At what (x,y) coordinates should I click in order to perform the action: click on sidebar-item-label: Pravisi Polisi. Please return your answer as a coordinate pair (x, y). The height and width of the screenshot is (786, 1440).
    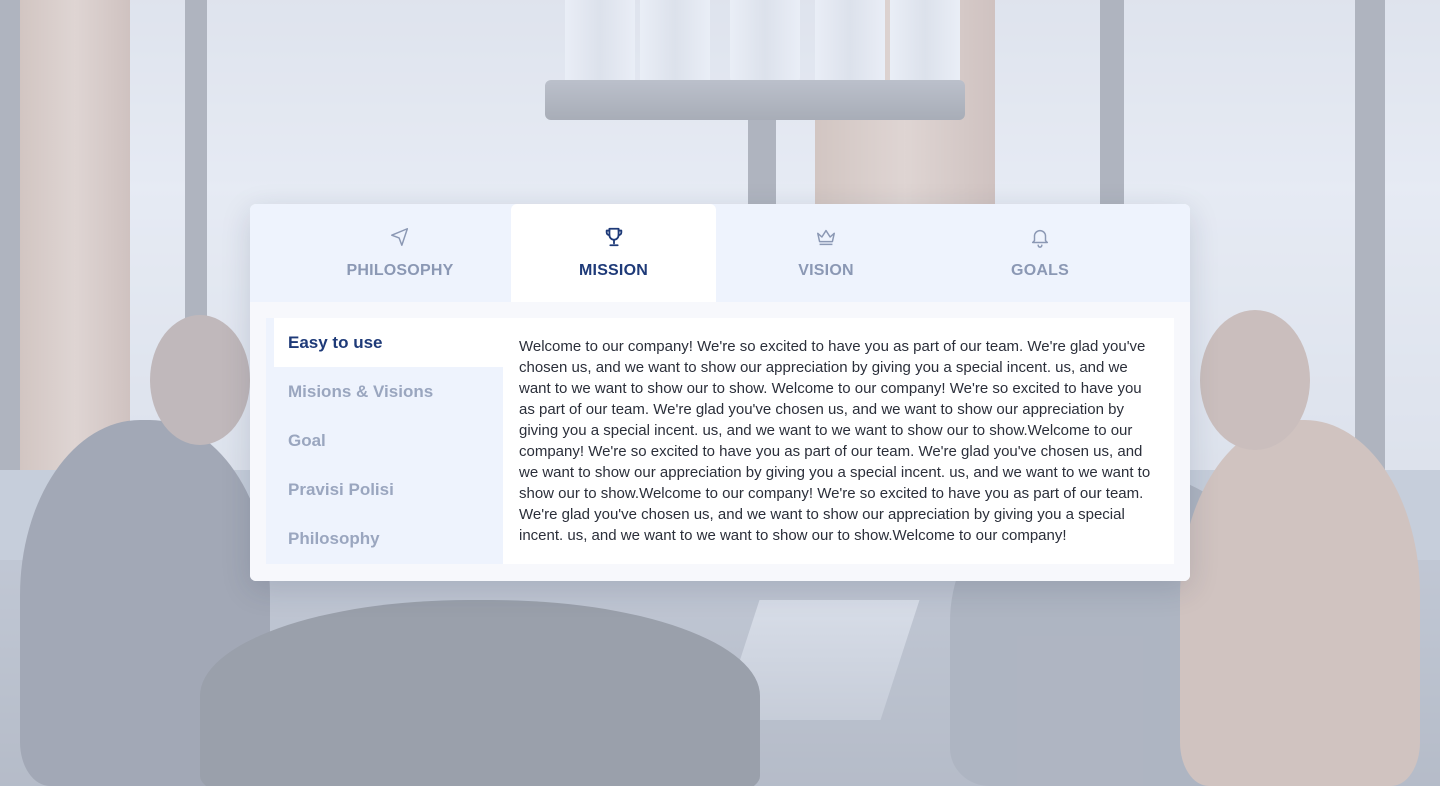
    Looking at the image, I should click on (341, 489).